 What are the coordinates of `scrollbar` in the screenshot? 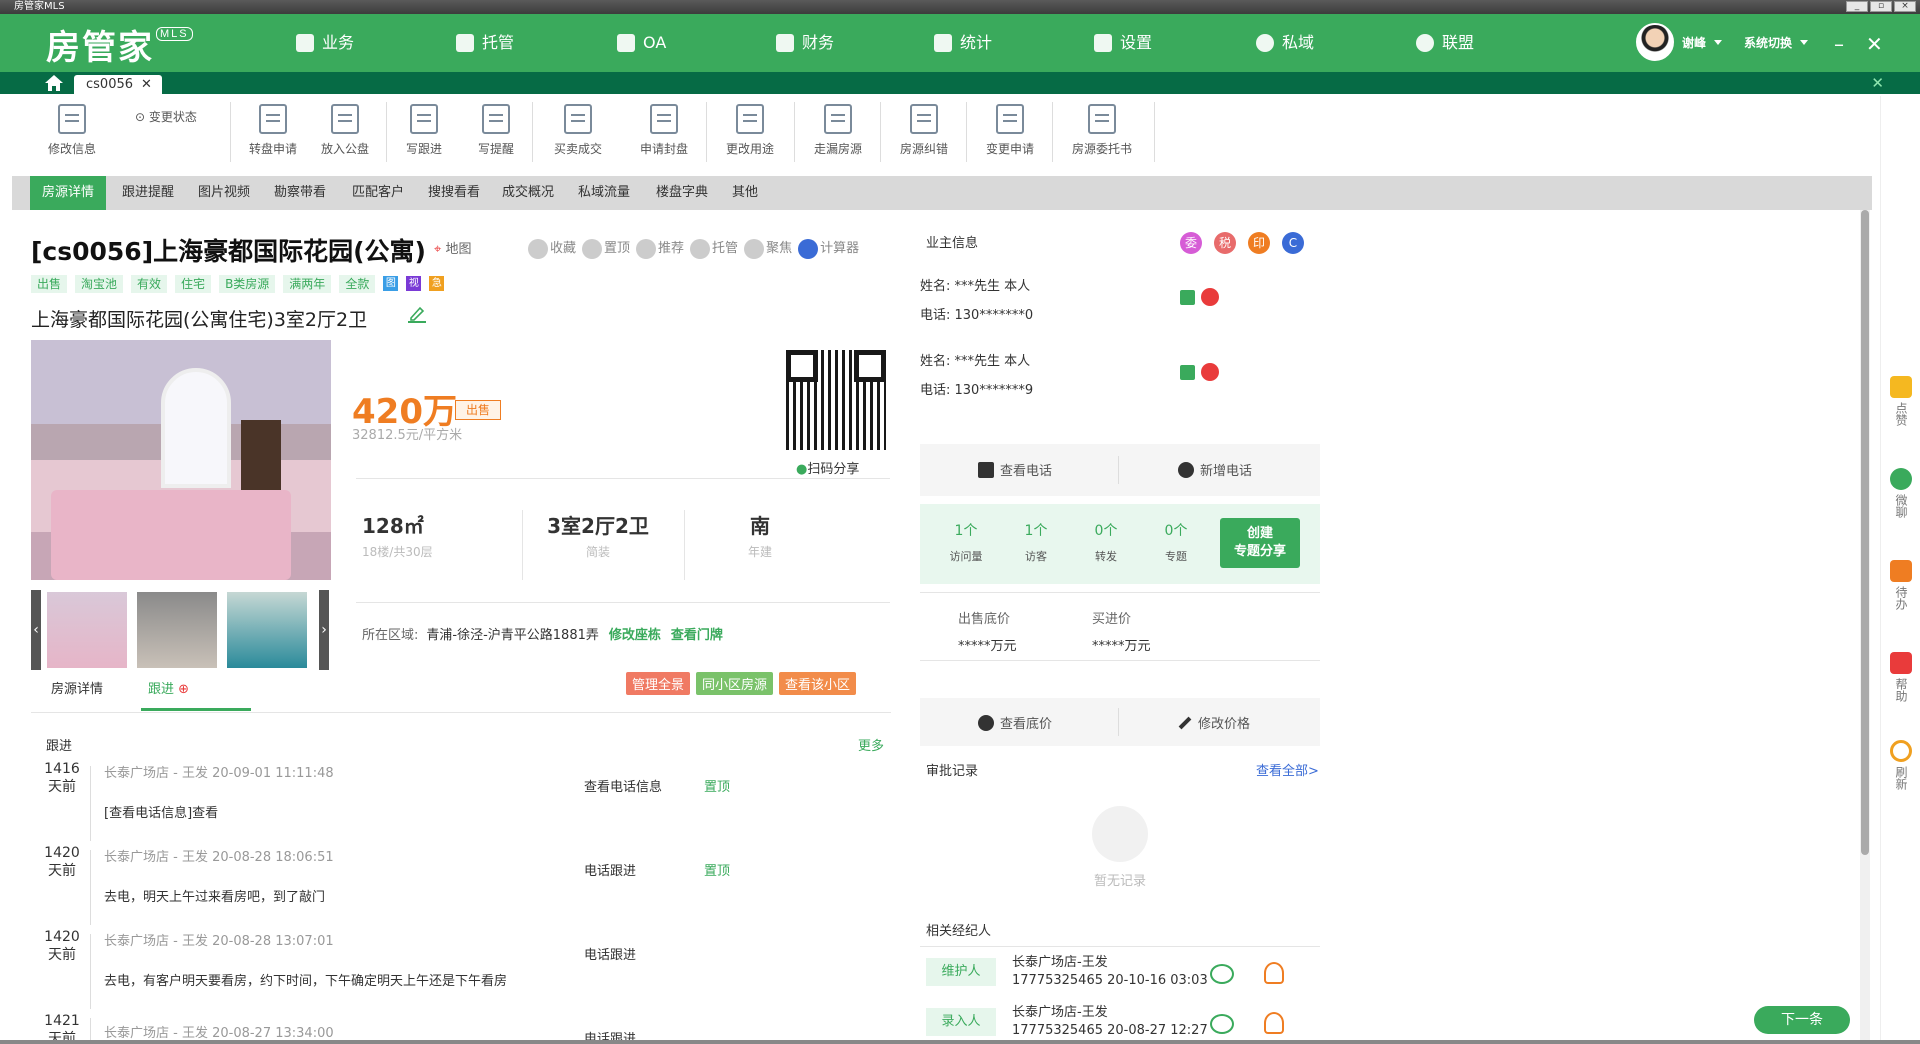 It's located at (1865, 625).